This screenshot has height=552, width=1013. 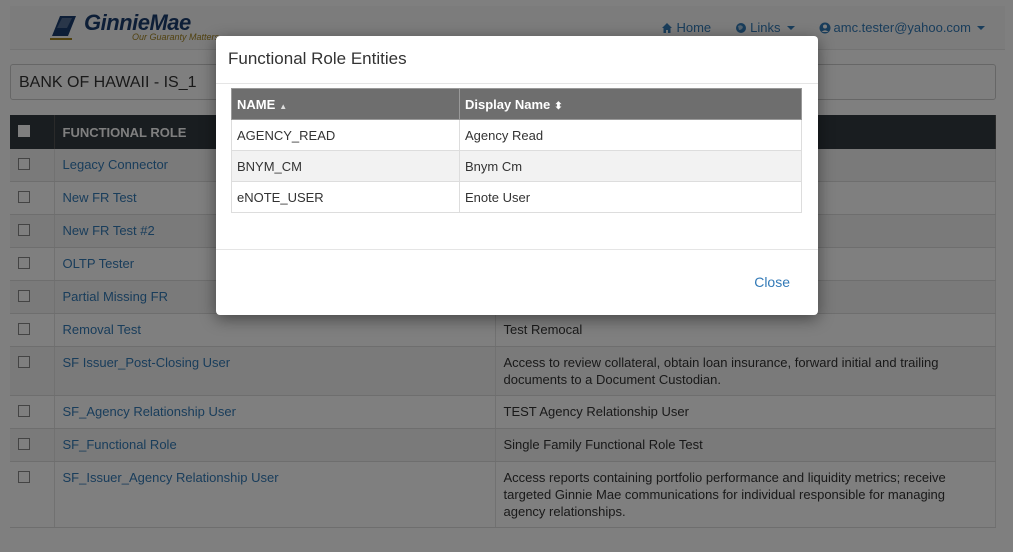 I want to click on list-item: eNOTE_USER Enote User, so click(x=516, y=197).